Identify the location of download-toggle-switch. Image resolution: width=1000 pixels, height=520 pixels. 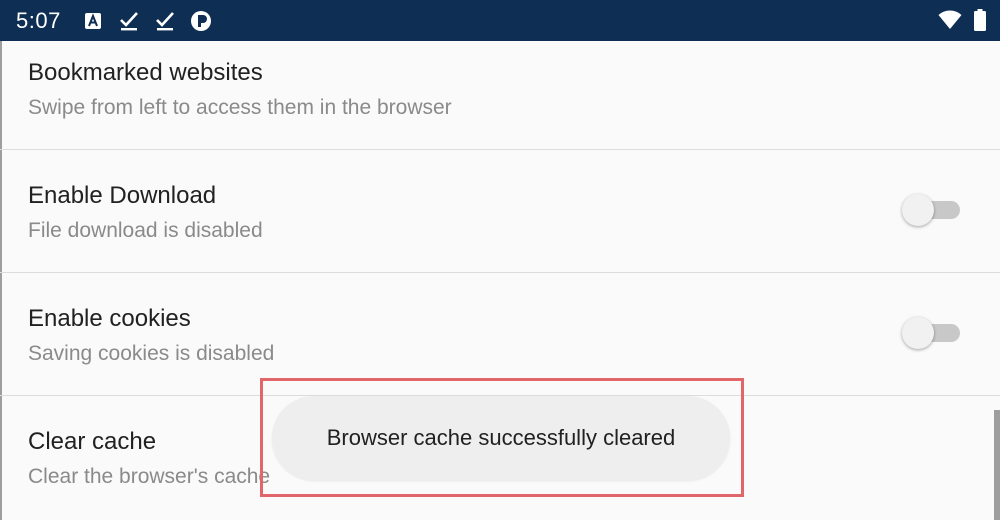
(931, 209).